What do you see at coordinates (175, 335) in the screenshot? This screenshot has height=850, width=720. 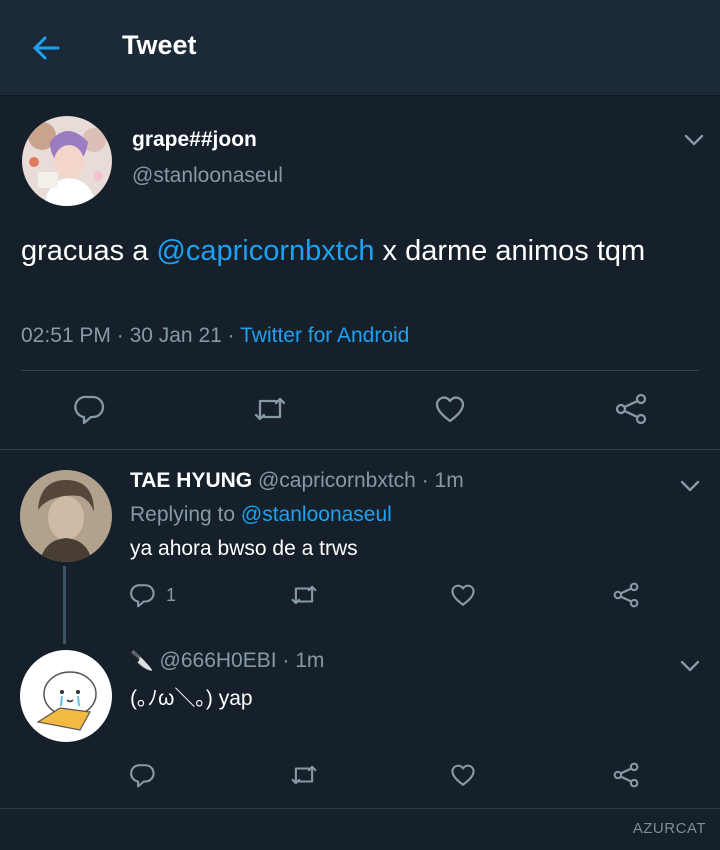 I see `tweet-date: 30 Jan 21` at bounding box center [175, 335].